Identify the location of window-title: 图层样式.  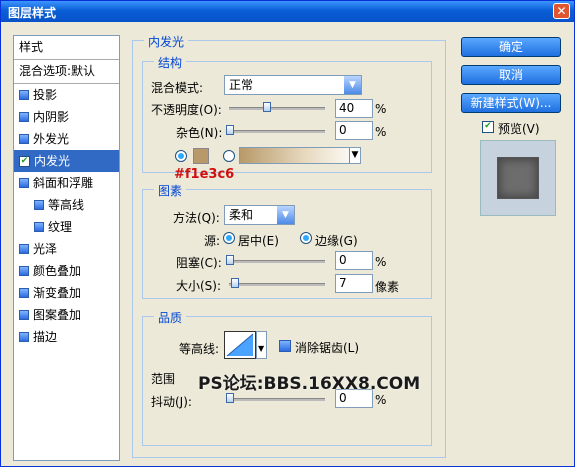
(32, 13).